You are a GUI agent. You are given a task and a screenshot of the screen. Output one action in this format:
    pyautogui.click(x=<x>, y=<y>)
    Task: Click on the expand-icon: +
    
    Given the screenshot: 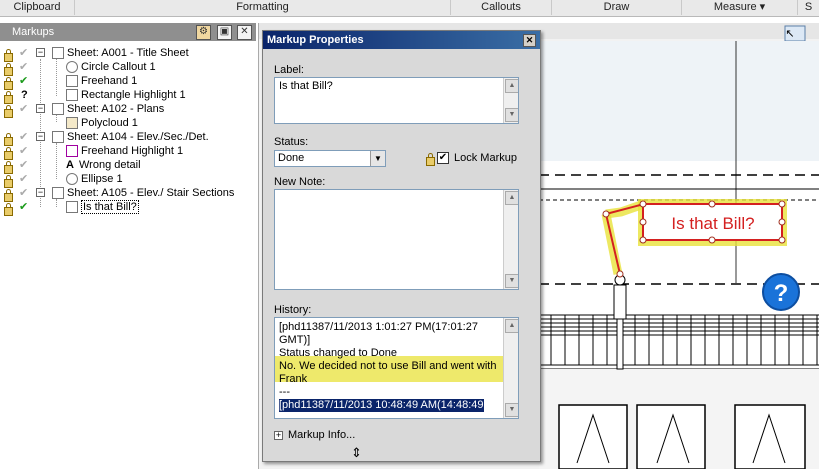 What is the action you would take?
    pyautogui.click(x=278, y=435)
    